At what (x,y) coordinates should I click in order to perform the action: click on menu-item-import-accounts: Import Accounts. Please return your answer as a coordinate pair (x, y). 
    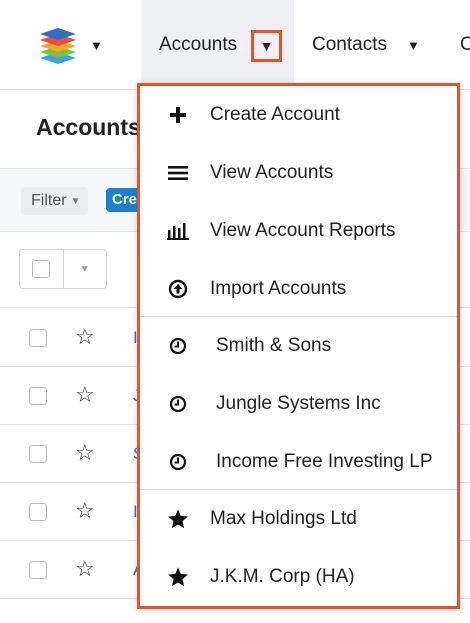
    Looking at the image, I should click on (298, 289).